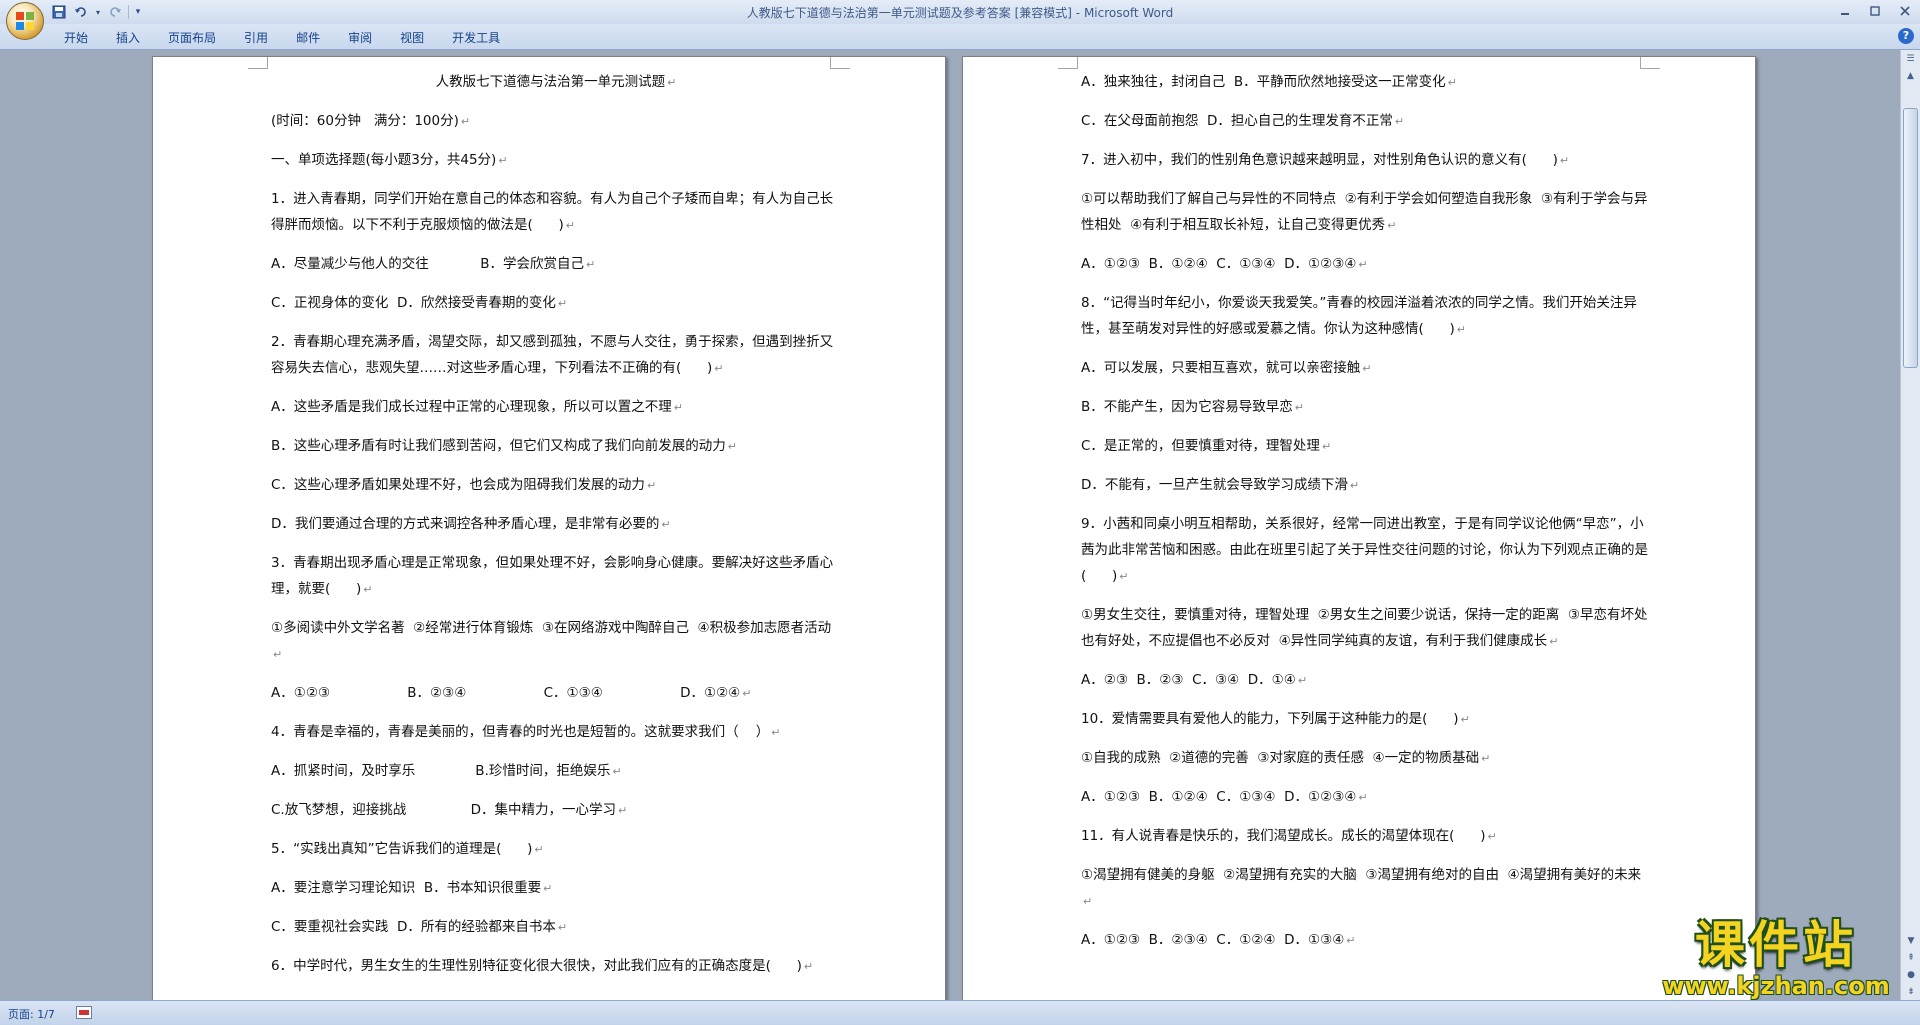 This screenshot has height=1025, width=1920. What do you see at coordinates (1366, 446) in the screenshot?
I see `document-paragraph: C．是正常的，但要慎重对待，理智处理 ↵` at bounding box center [1366, 446].